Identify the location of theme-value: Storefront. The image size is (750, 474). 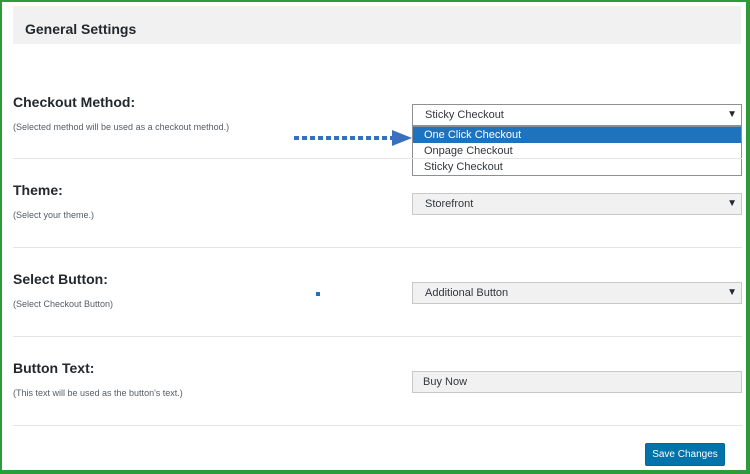
(449, 204).